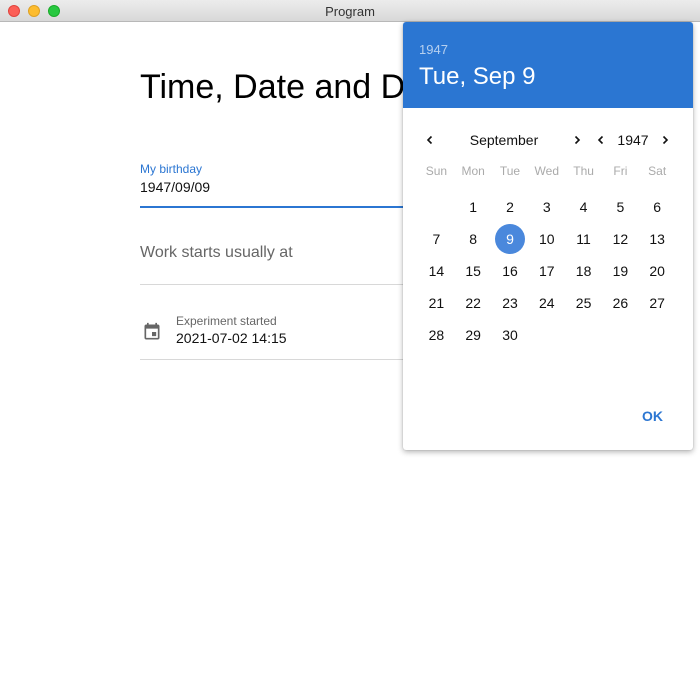 Image resolution: width=700 pixels, height=700 pixels. I want to click on day-cell: 11, so click(583, 239).